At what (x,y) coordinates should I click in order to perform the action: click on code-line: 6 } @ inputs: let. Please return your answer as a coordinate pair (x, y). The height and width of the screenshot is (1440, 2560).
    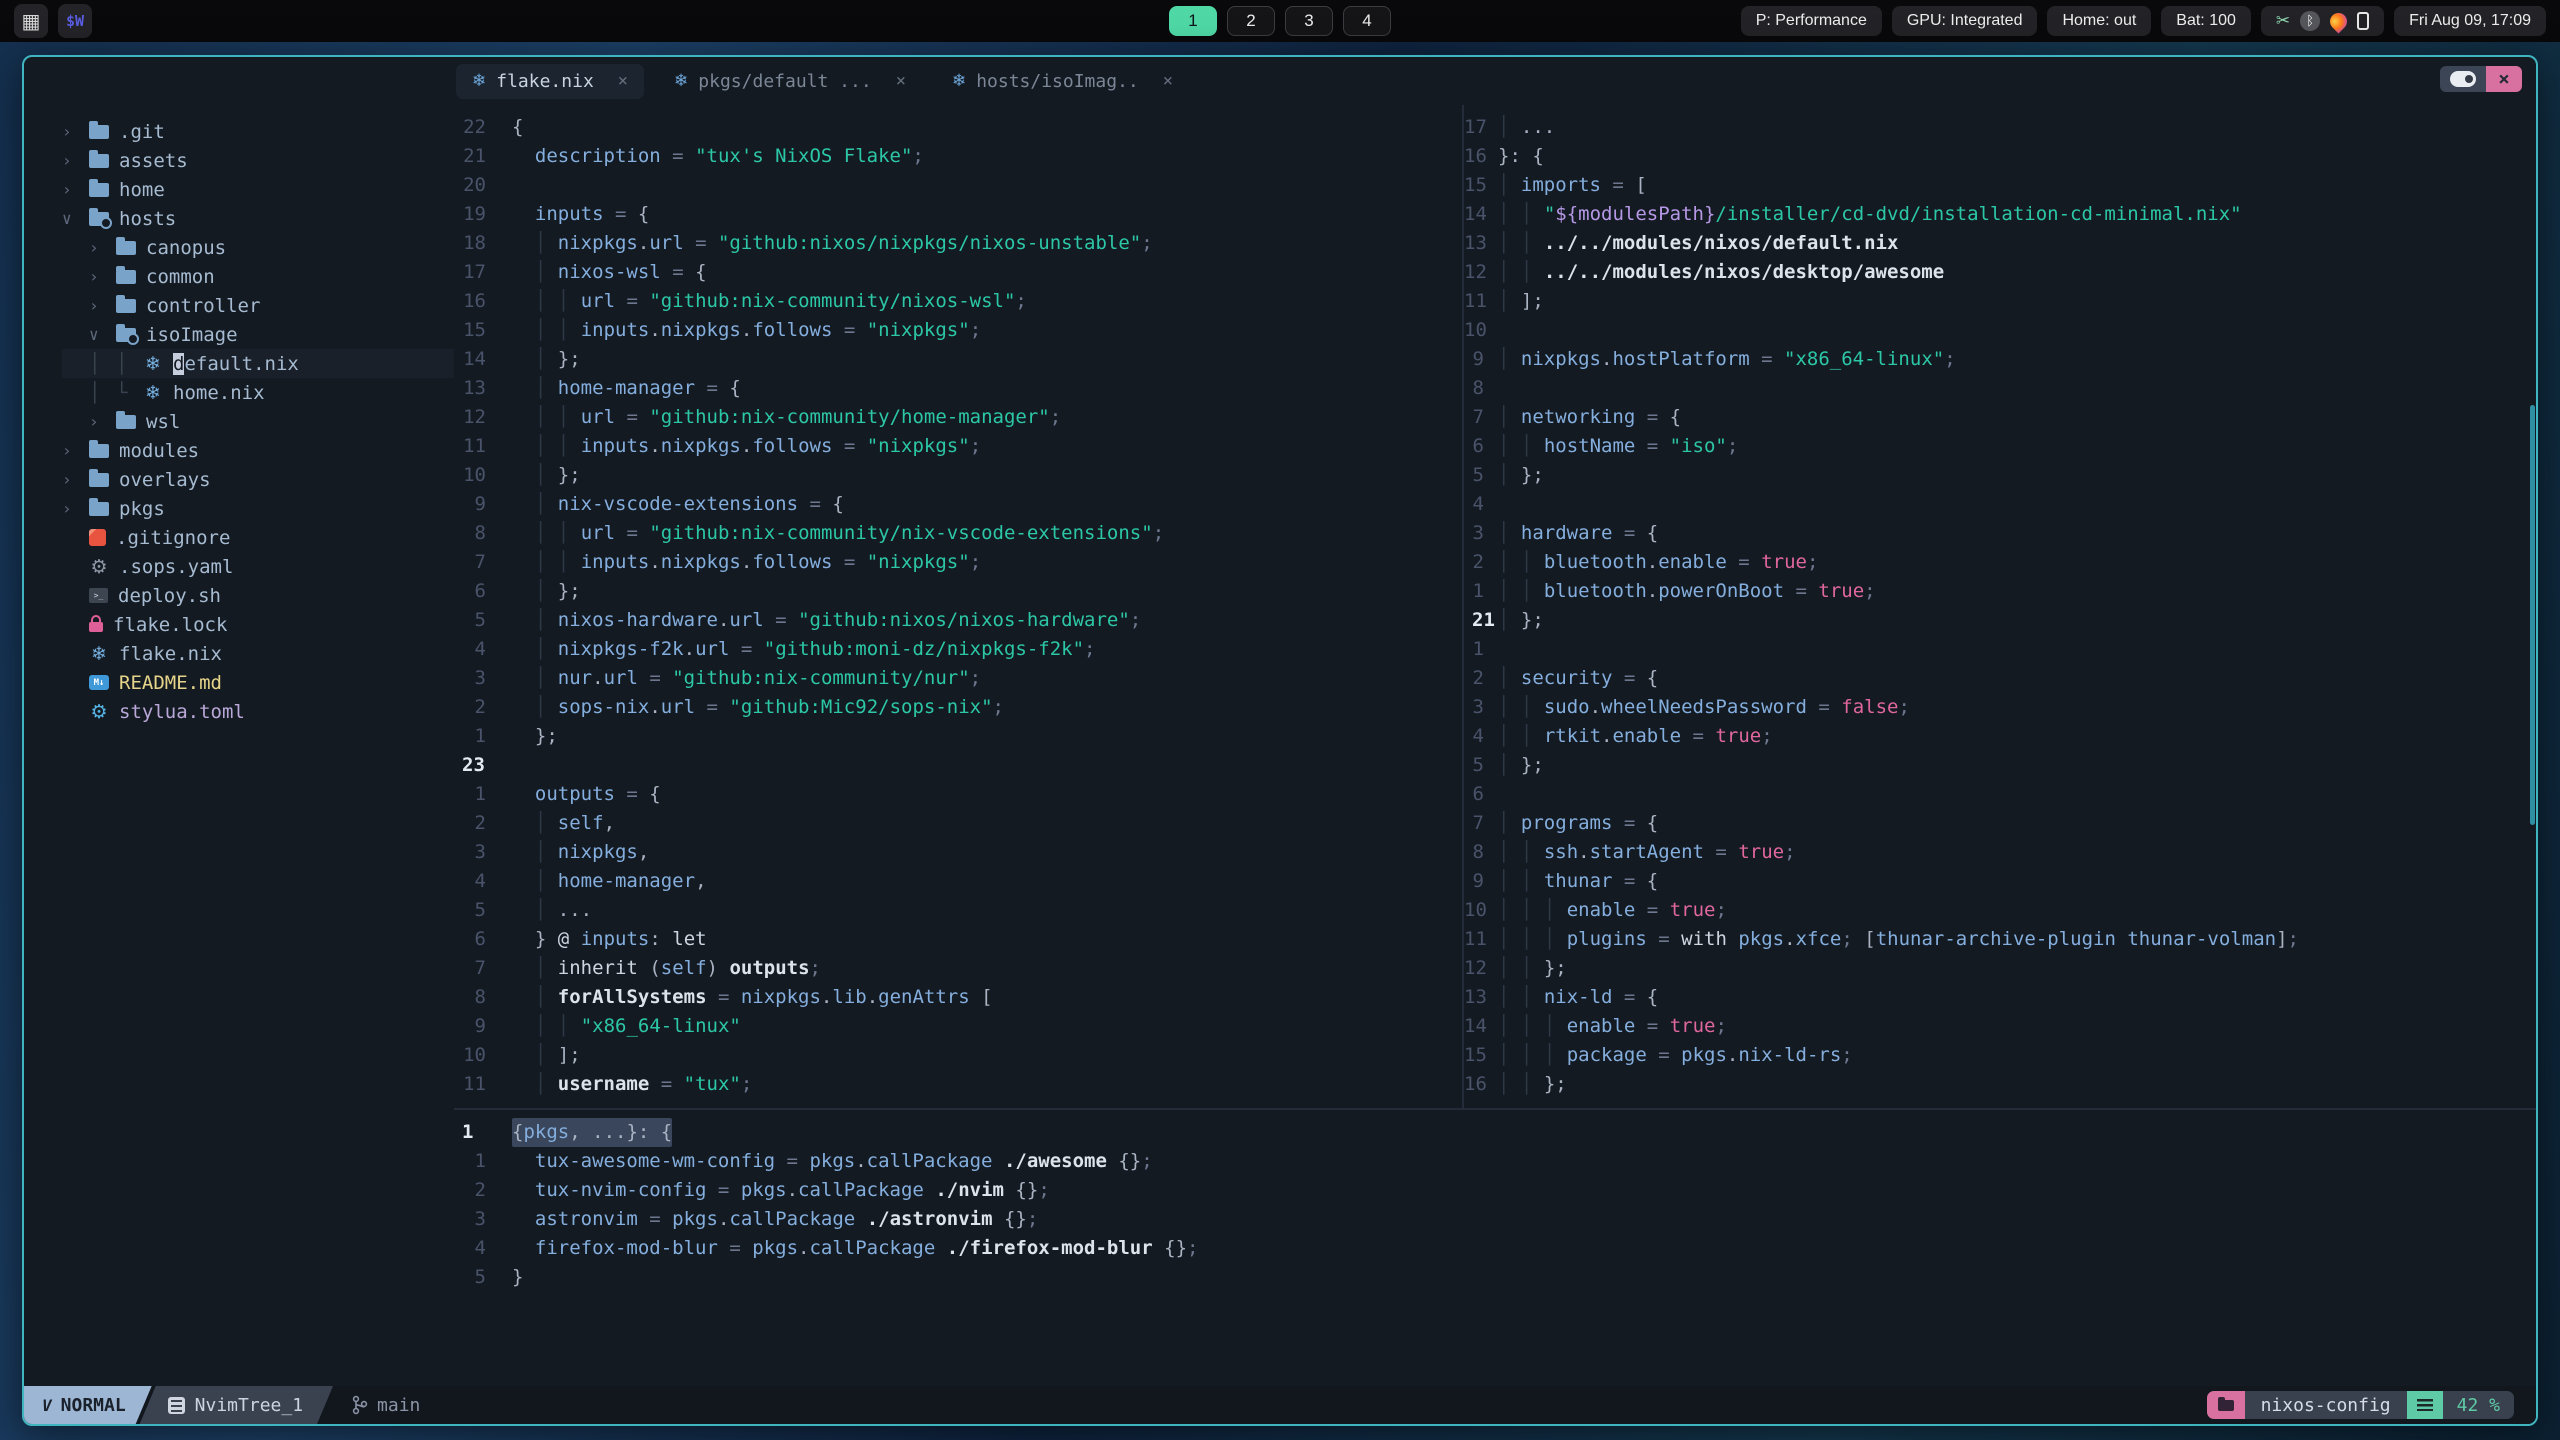
    Looking at the image, I should click on (958, 939).